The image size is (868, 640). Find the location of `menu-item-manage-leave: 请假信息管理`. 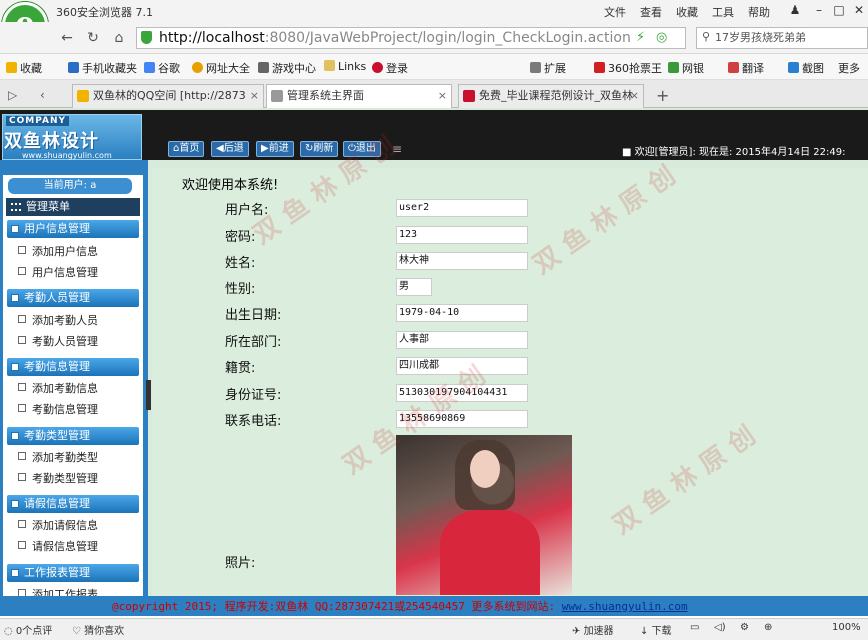

menu-item-manage-leave: 请假信息管理 is located at coordinates (58, 546).